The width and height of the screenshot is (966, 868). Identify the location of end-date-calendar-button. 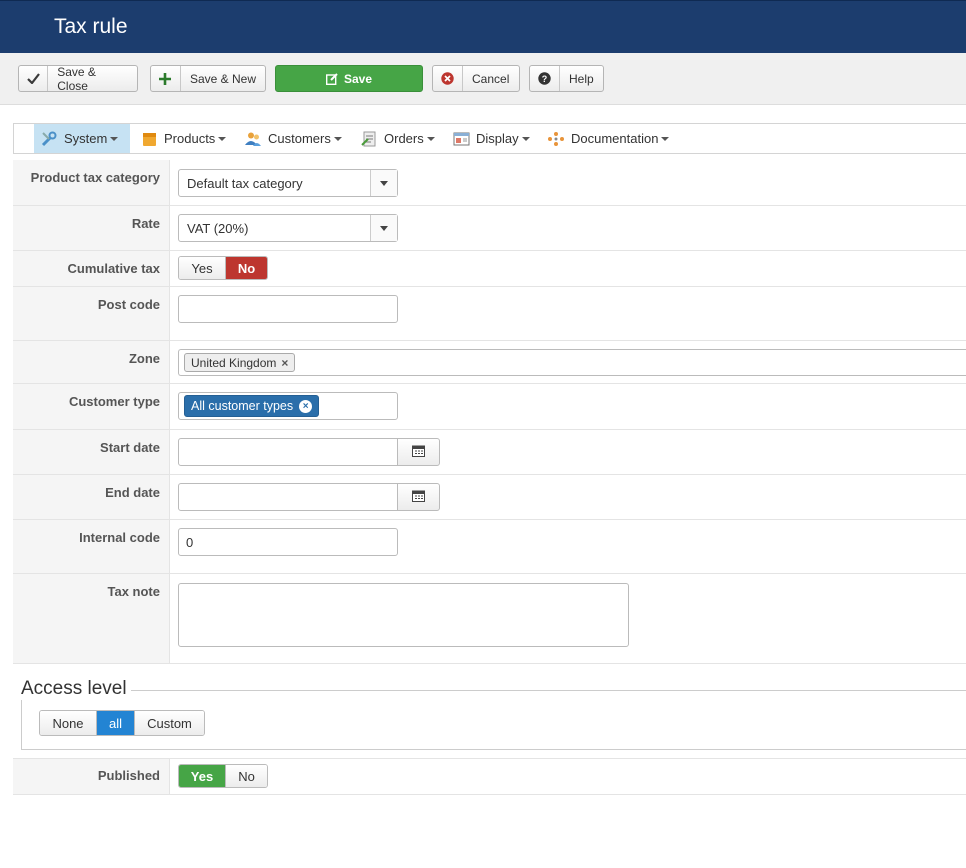
(418, 497).